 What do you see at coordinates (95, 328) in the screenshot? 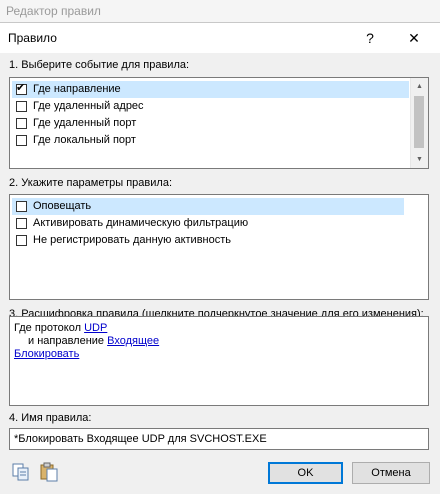
I see `protocol-link: UDP` at bounding box center [95, 328].